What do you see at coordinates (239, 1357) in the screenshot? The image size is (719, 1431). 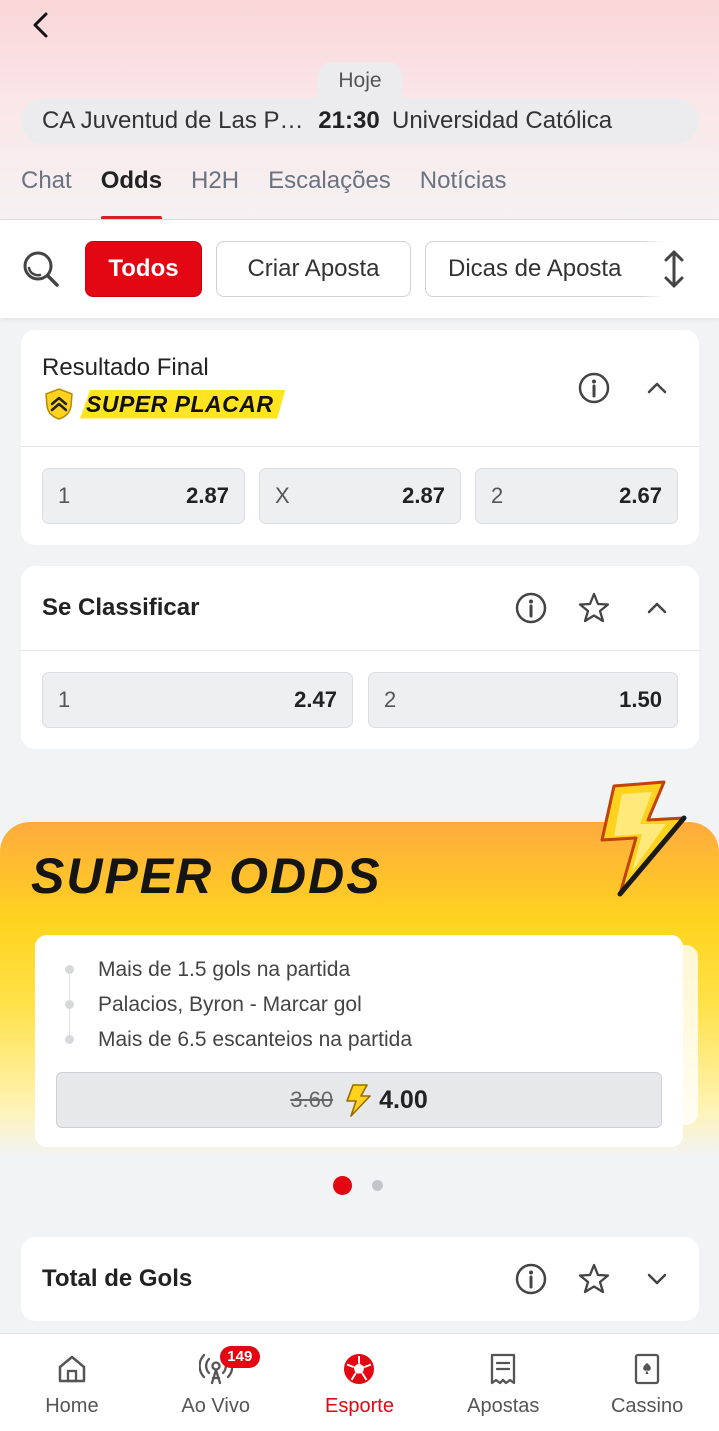 I see `live-count-badge: 149` at bounding box center [239, 1357].